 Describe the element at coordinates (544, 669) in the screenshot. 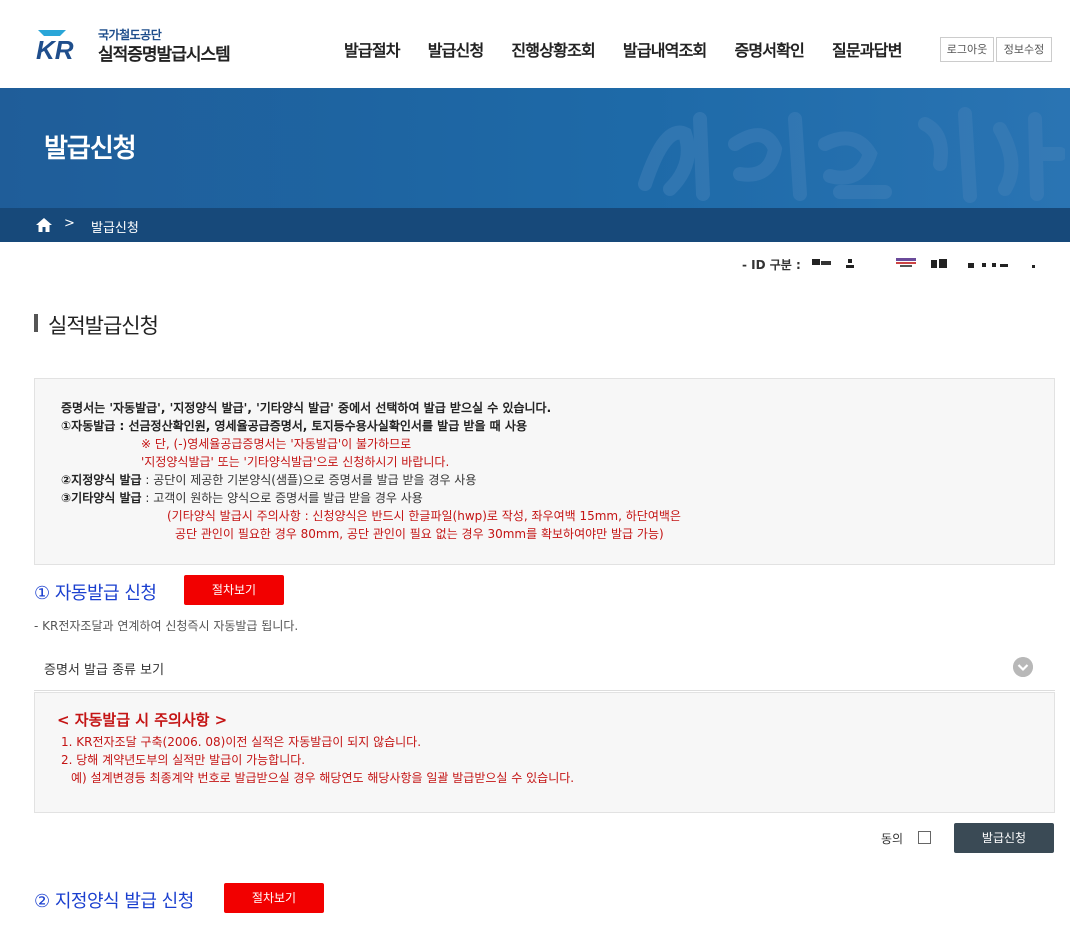

I see `certificate-types-accordion: 증명서 발급 종류 보기` at that location.